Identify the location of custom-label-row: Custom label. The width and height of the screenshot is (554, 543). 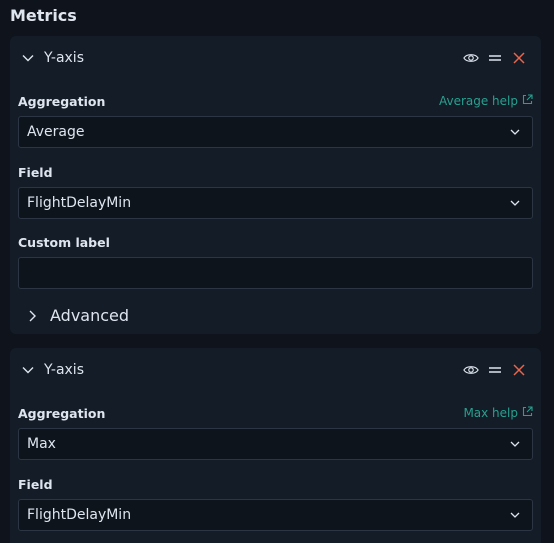
(275, 263).